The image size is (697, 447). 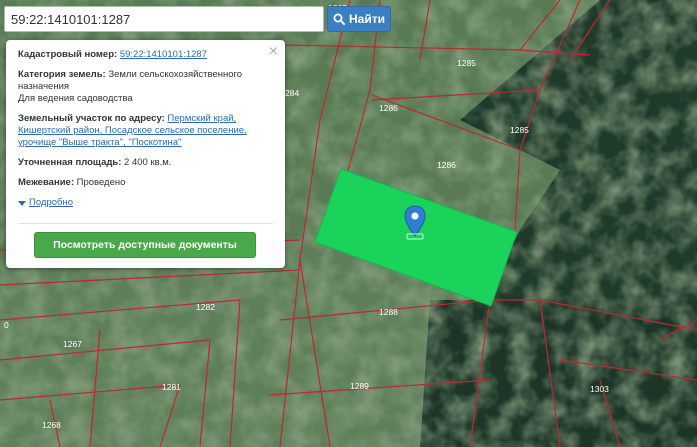 What do you see at coordinates (145, 183) in the screenshot?
I see `survey-row: Межевание: Проведено` at bounding box center [145, 183].